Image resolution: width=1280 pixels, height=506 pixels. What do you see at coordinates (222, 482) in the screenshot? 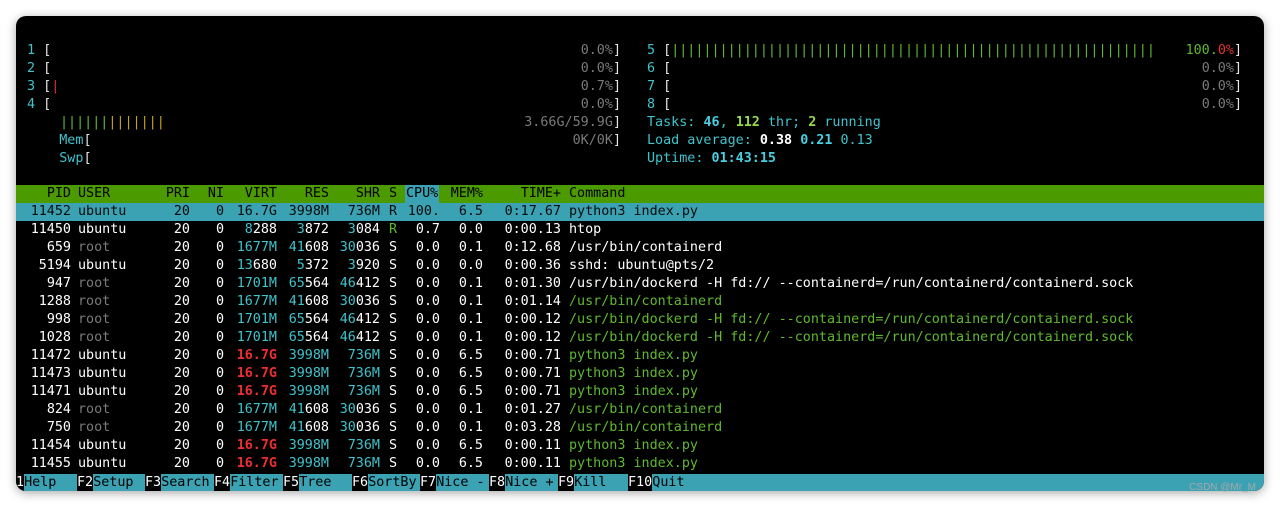
I see `fkey-f4: F4` at bounding box center [222, 482].